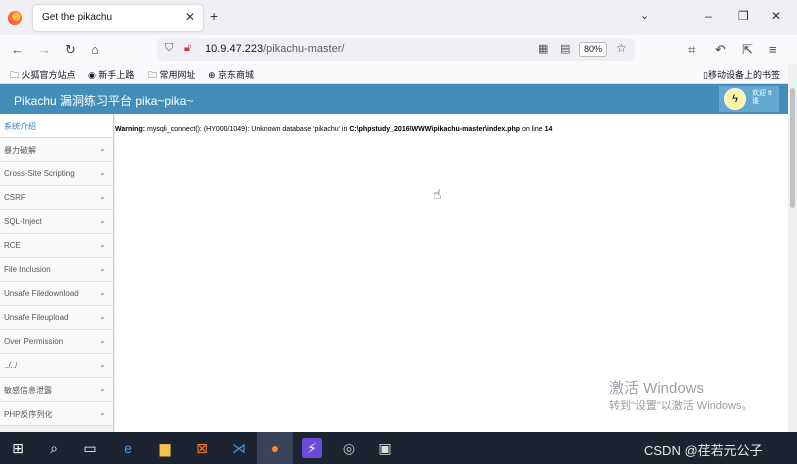 This screenshot has width=797, height=464. I want to click on task-view-icon: ▭, so click(90, 448).